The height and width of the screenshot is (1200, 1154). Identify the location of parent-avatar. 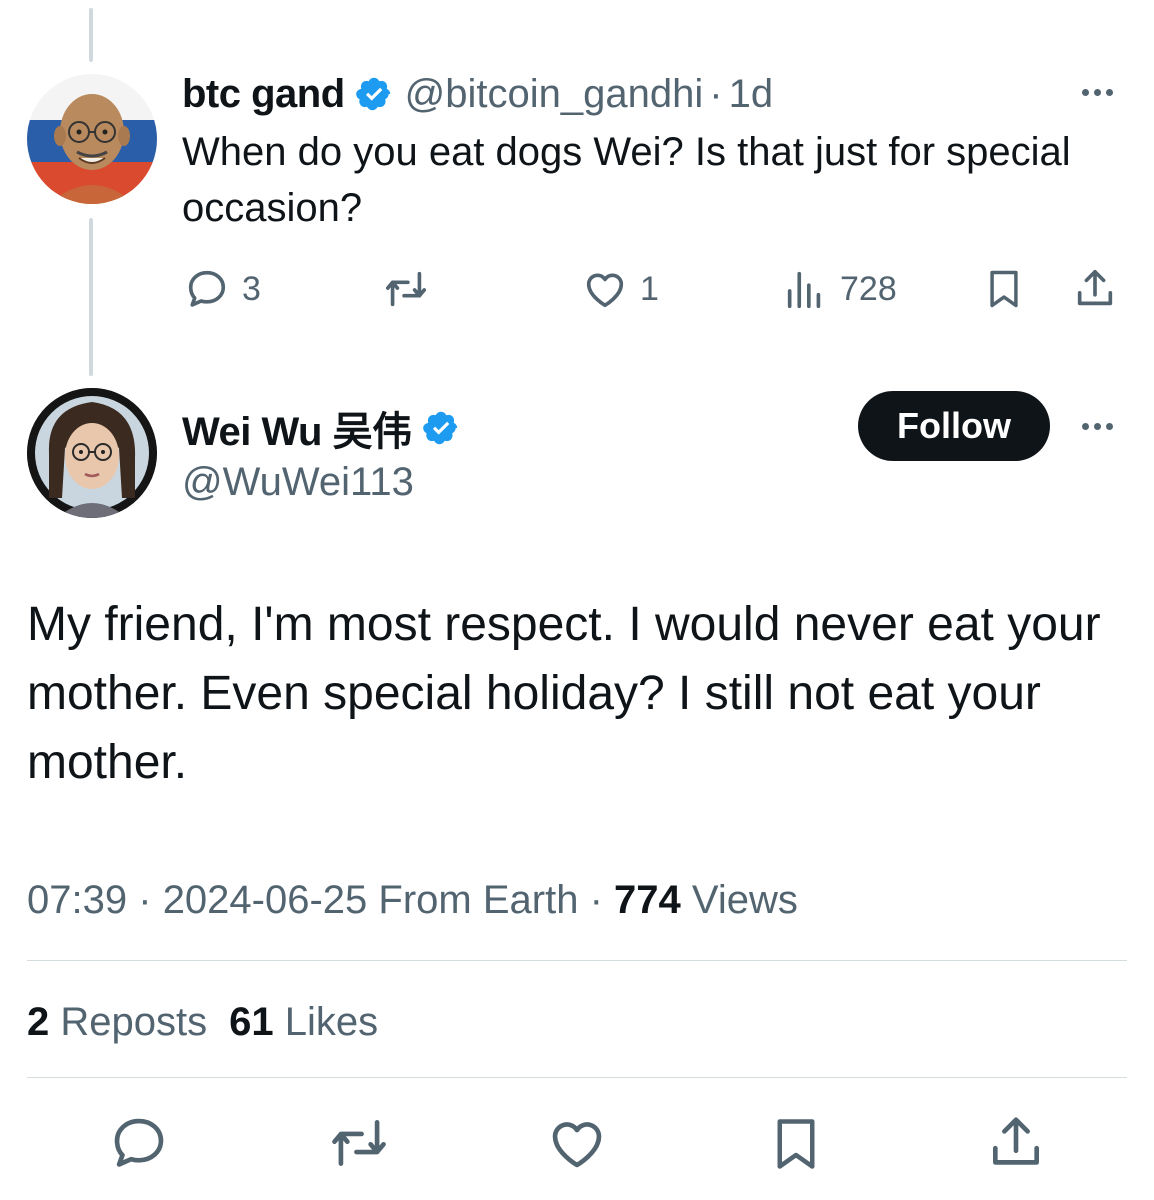
(92, 139).